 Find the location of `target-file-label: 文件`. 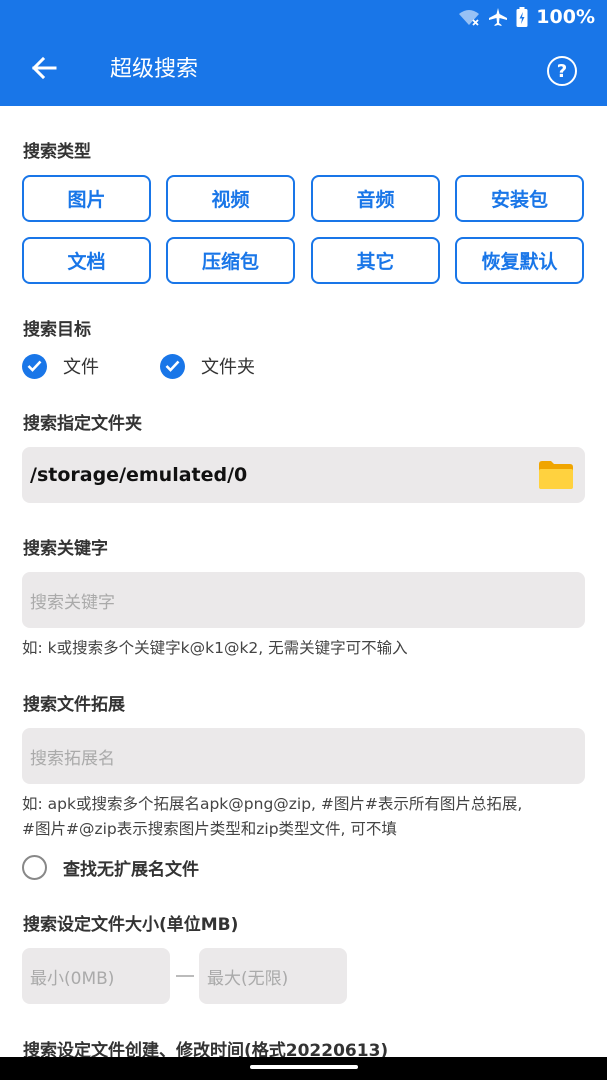

target-file-label: 文件 is located at coordinates (81, 367).